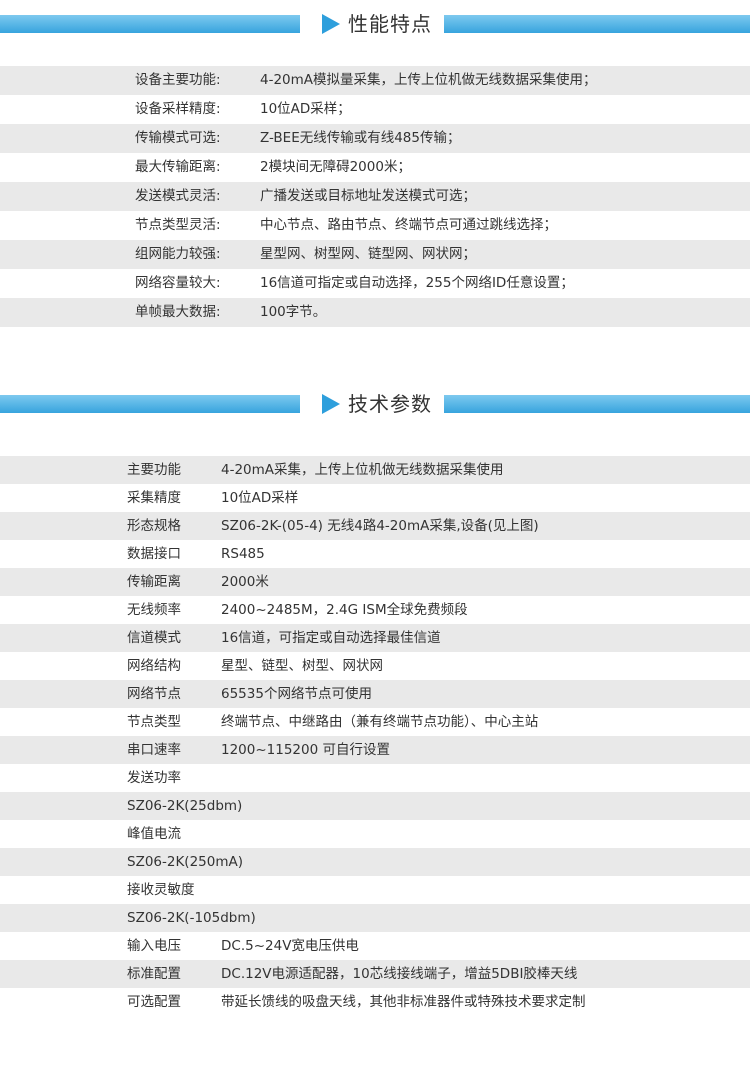 The image size is (750, 1090). I want to click on params-header: 技术参数, so click(375, 404).